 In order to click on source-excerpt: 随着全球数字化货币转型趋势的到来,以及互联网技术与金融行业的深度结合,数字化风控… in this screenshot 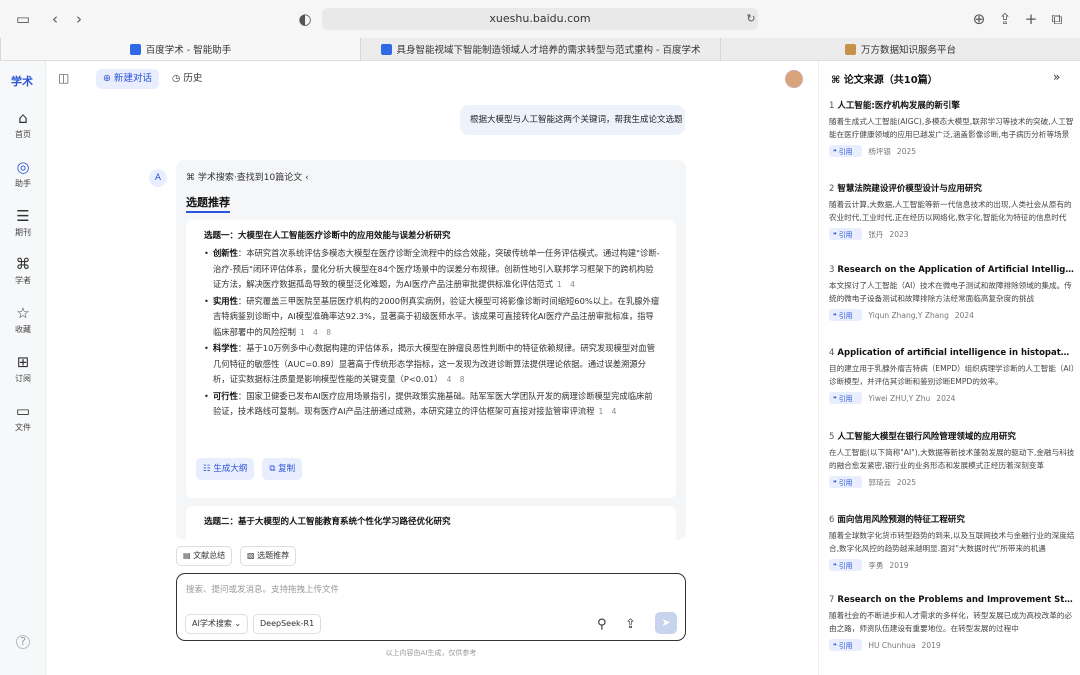, I will do `click(952, 542)`.